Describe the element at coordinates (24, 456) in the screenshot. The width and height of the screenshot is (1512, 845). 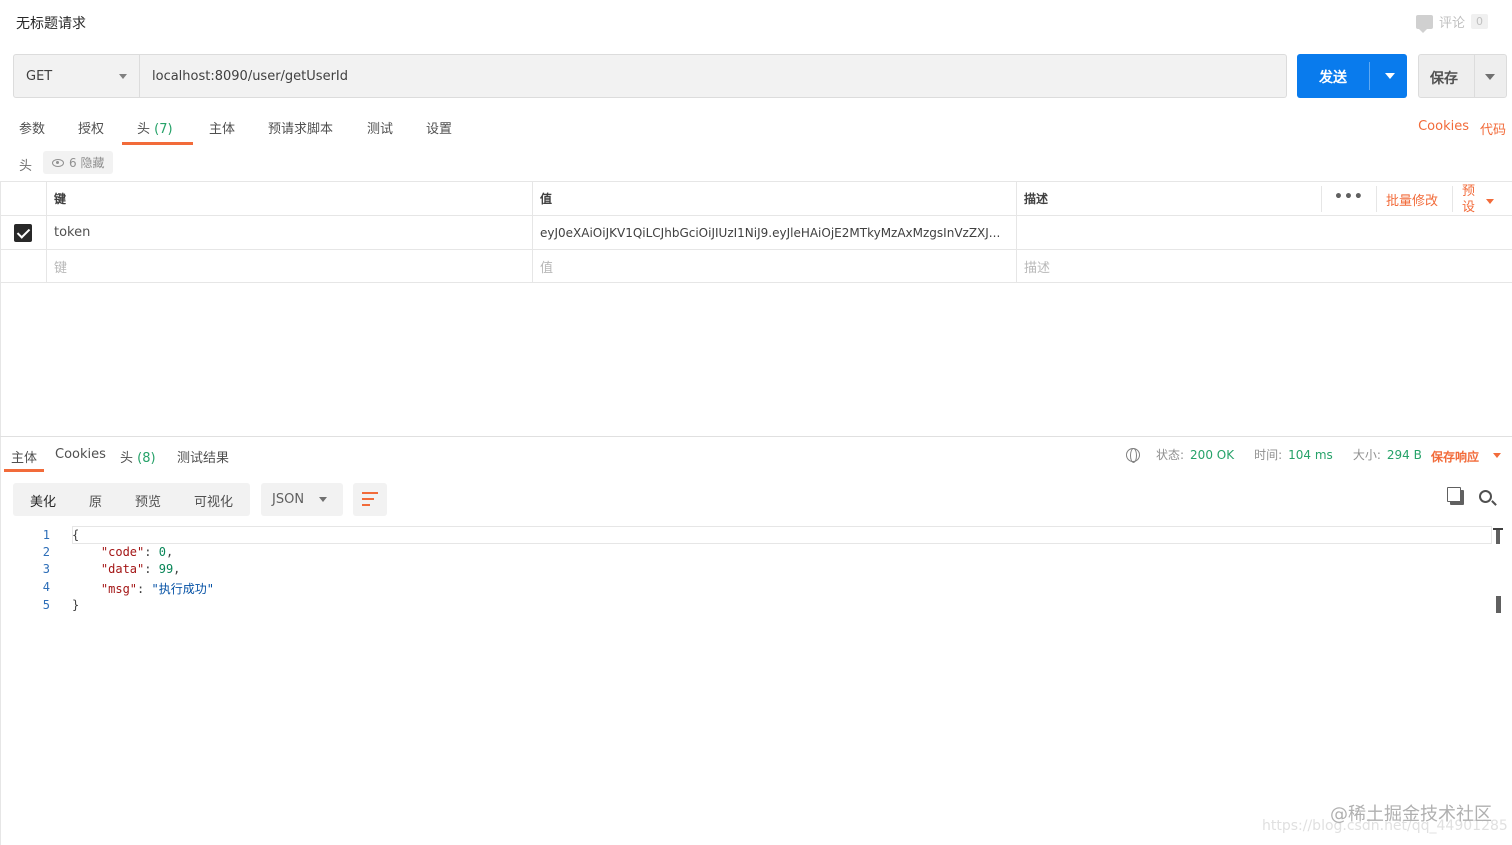
I see `tab-response-body: 主体` at that location.